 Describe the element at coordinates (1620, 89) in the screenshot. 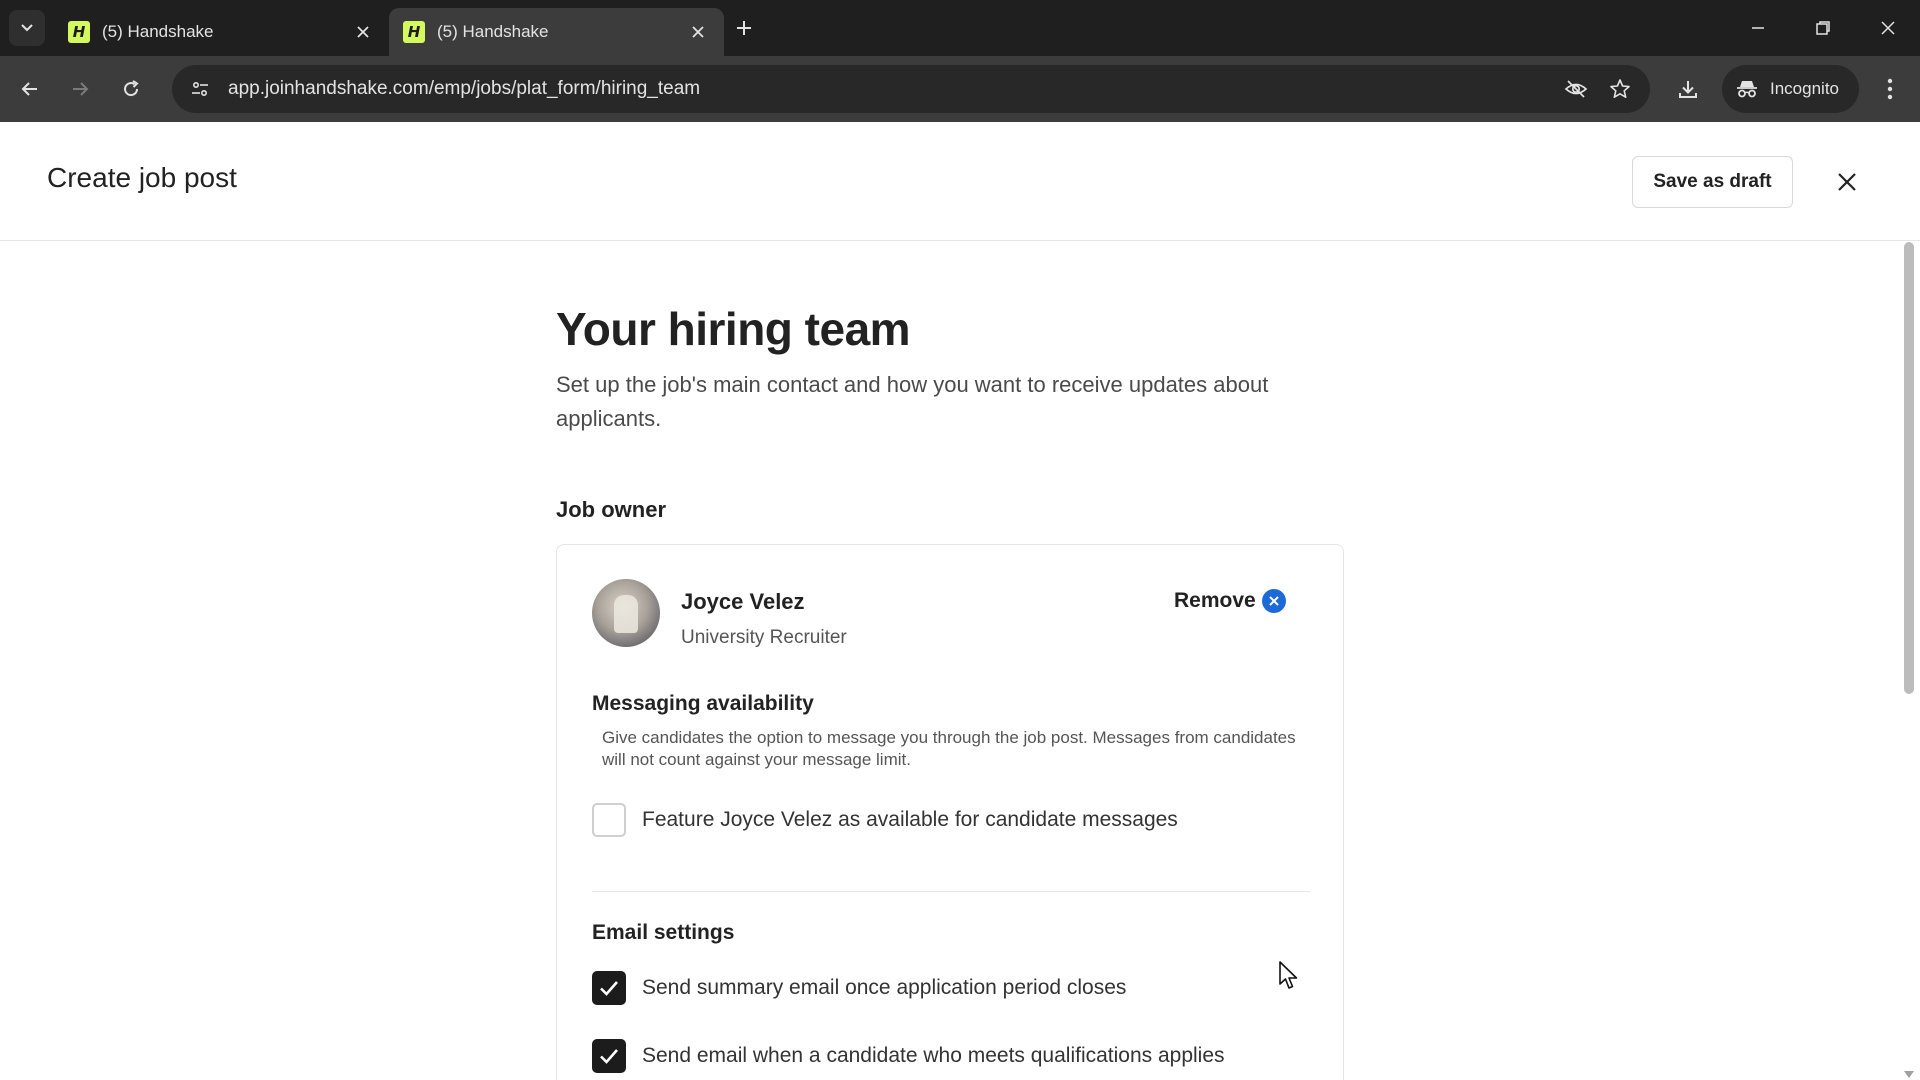

I see `bookmark-star-icon` at that location.